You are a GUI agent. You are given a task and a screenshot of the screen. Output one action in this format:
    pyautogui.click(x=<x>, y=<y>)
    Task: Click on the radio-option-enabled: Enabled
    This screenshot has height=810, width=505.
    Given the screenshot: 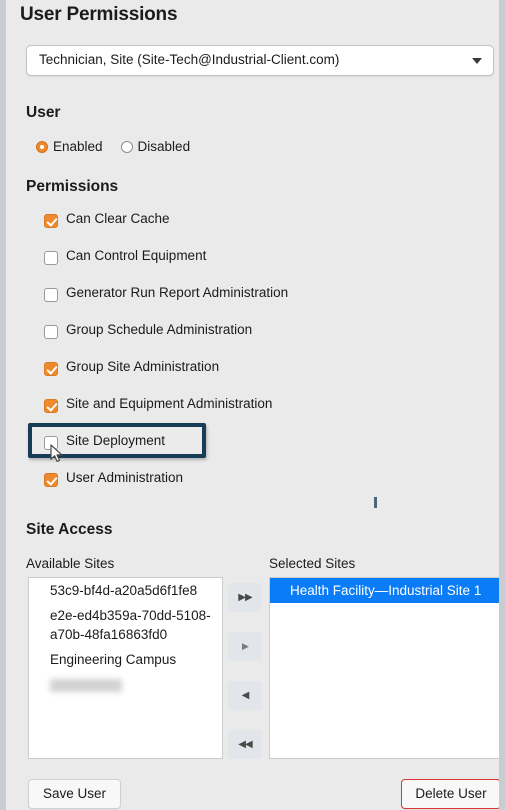 What is the action you would take?
    pyautogui.click(x=69, y=147)
    